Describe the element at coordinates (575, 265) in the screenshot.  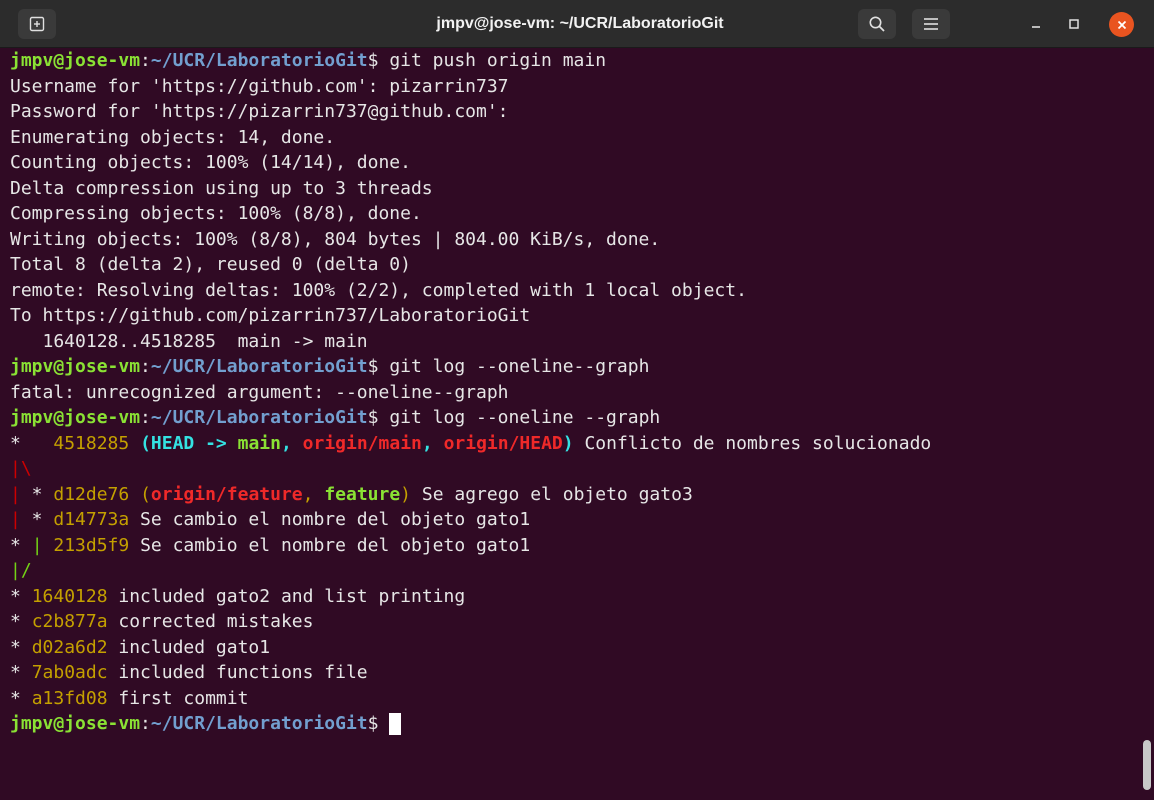
I see `terminal-line: Total 8 (delta 2), reused 0 (delta 0)` at that location.